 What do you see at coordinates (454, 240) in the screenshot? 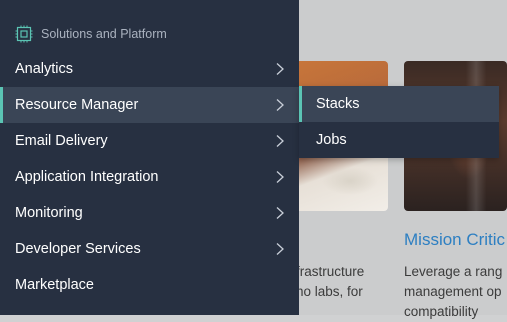
I see `card-title-mission-critical: Mission Critic` at bounding box center [454, 240].